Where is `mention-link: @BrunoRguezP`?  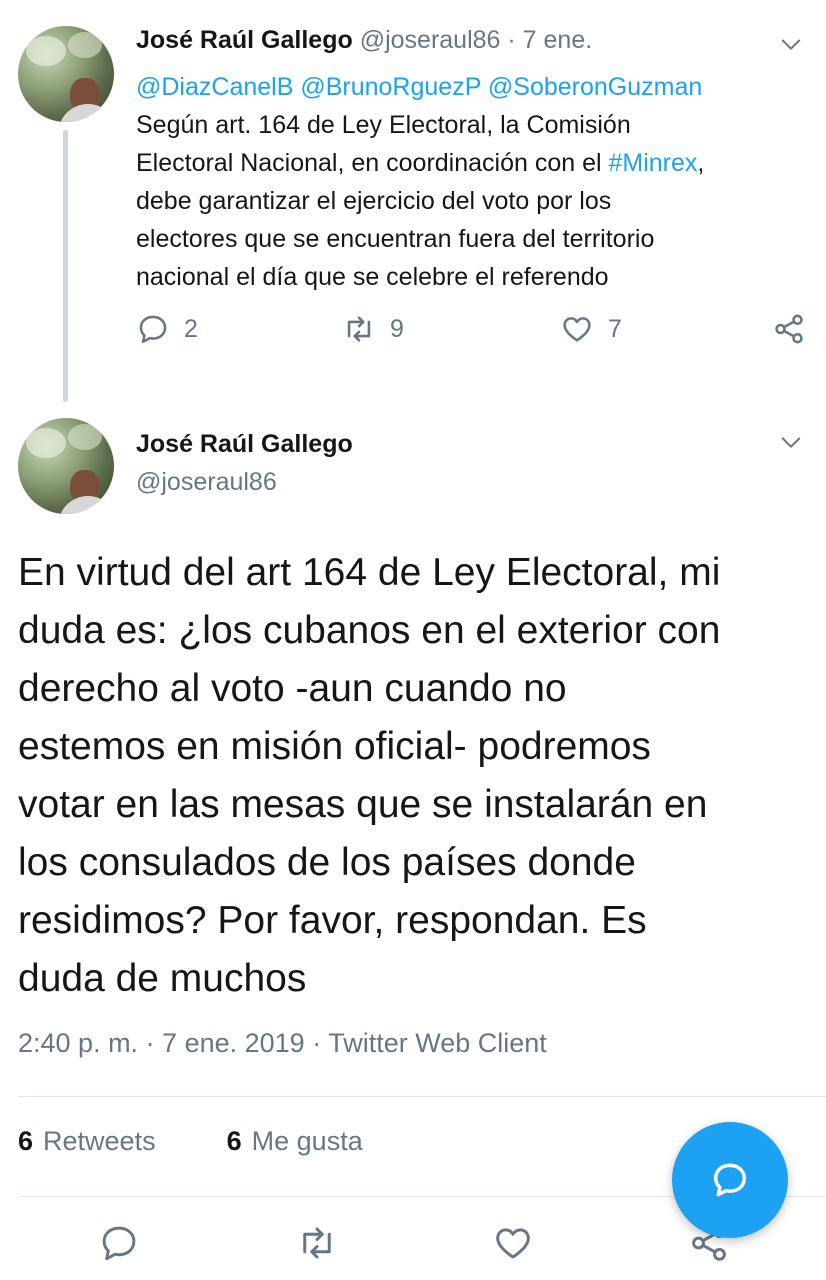
mention-link: @BrunoRguezP is located at coordinates (390, 87).